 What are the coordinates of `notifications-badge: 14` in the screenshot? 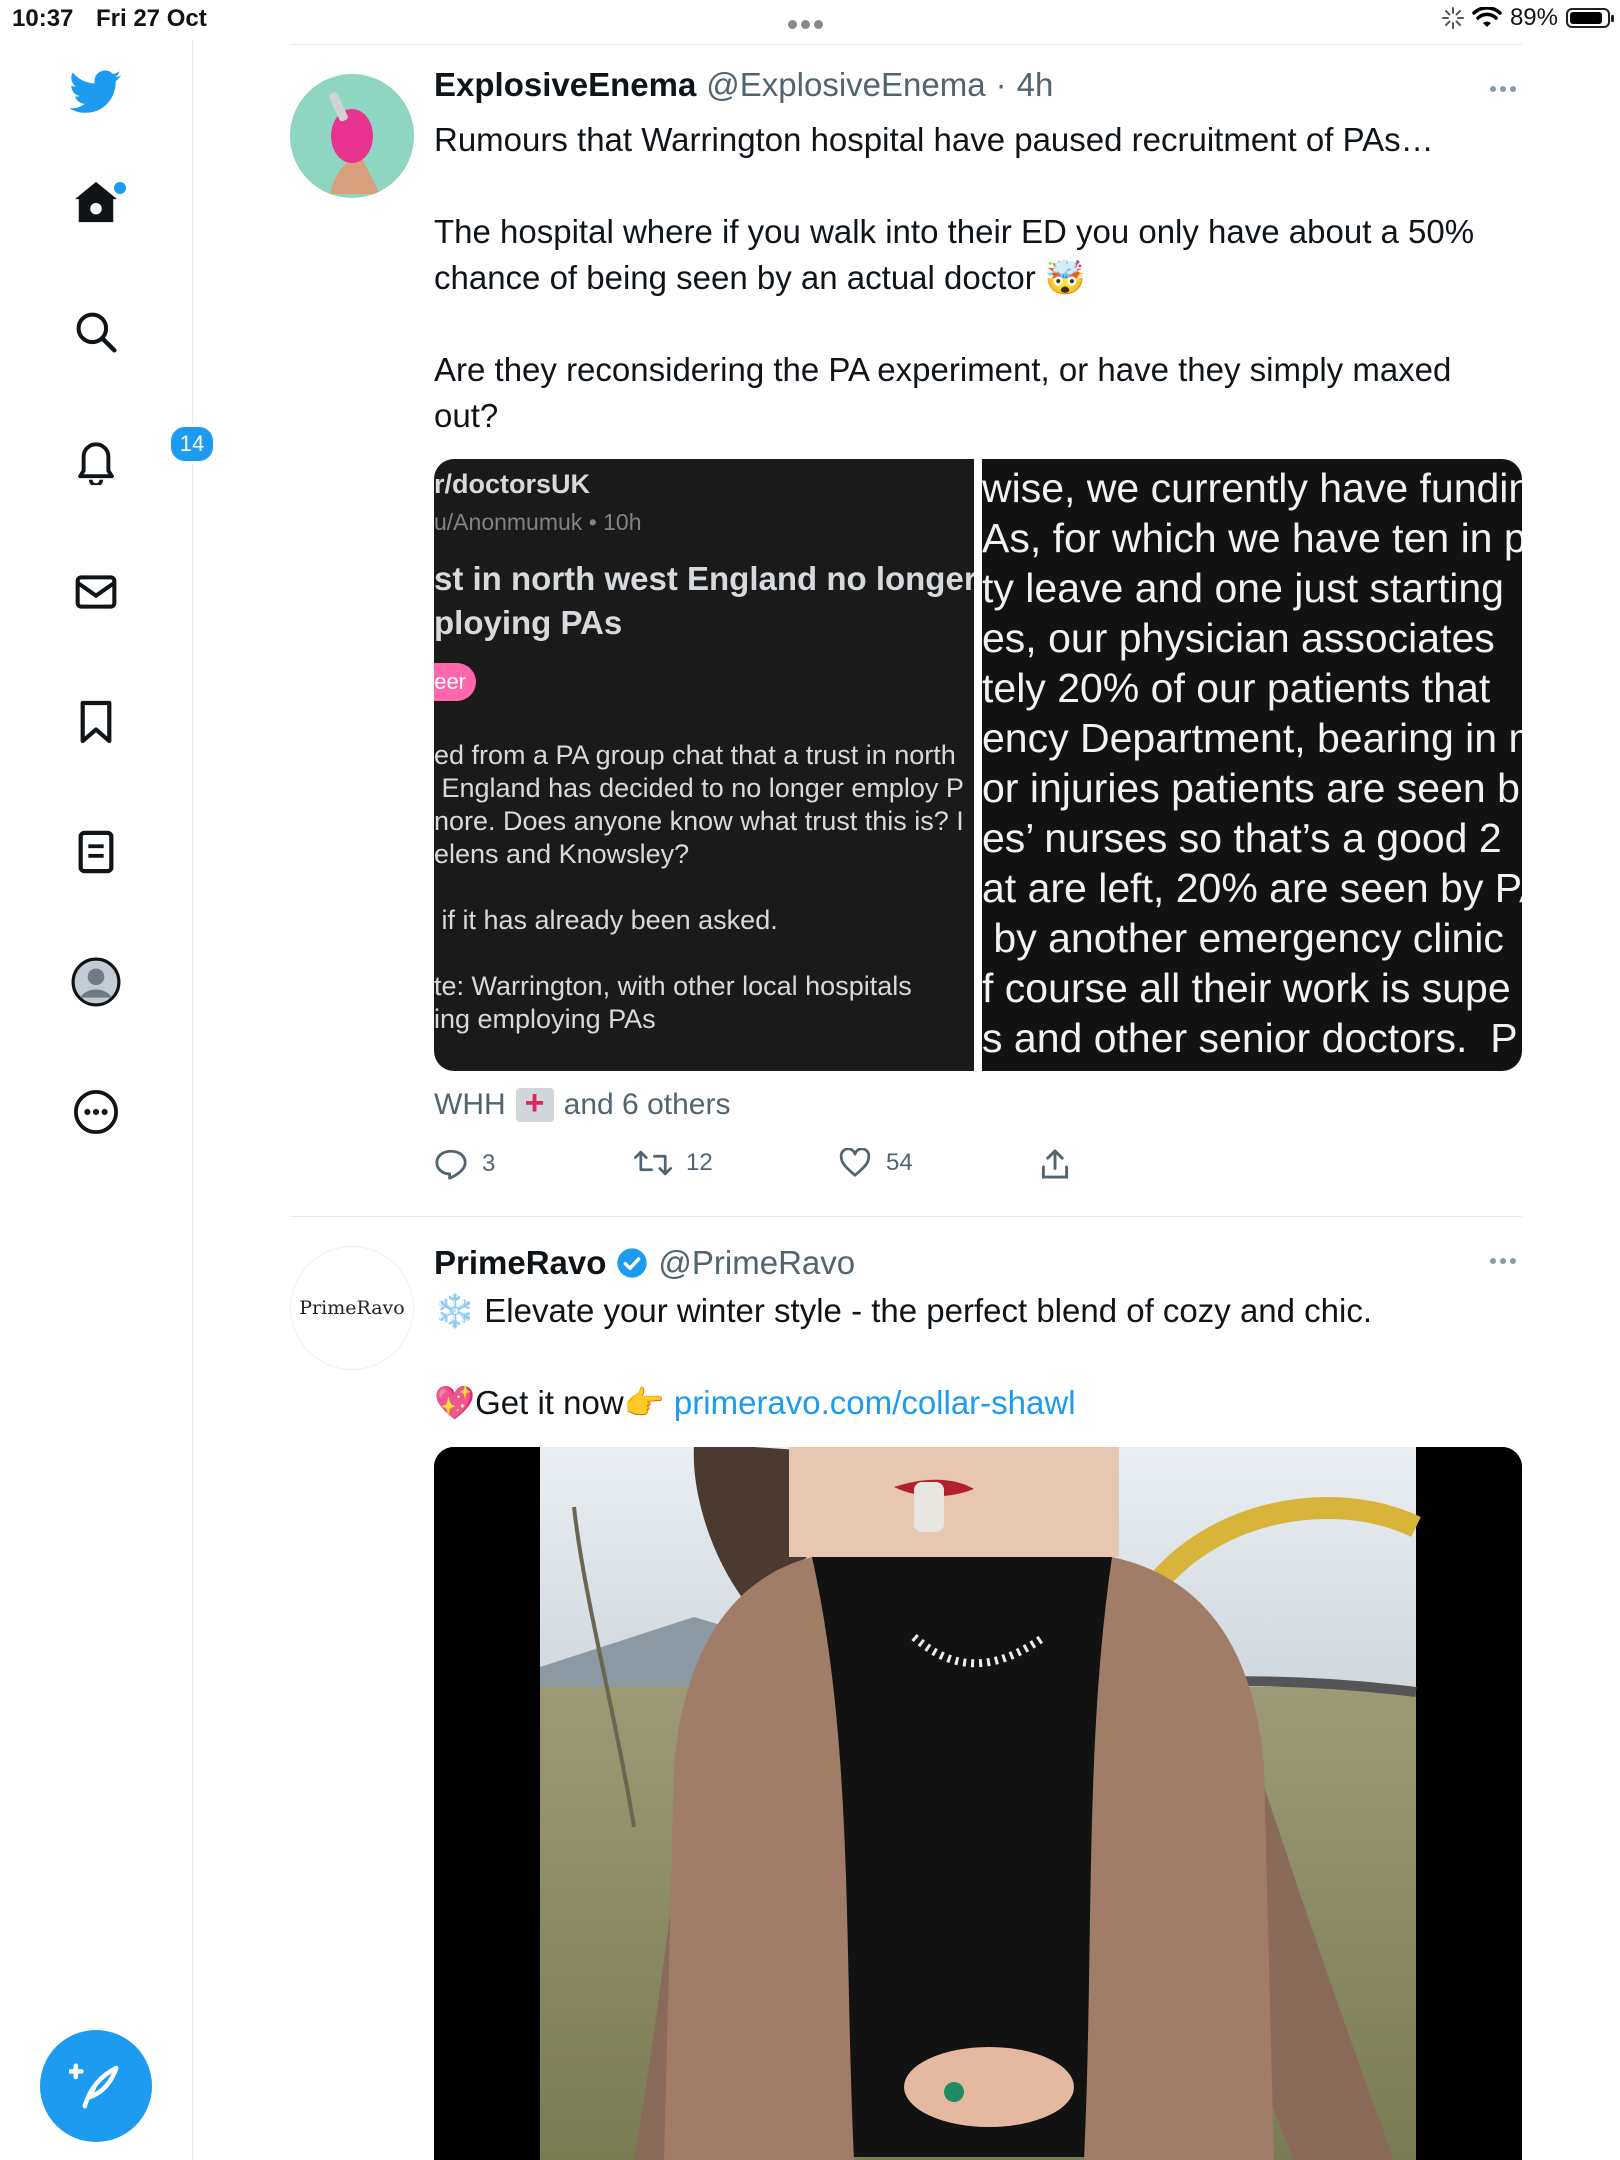 It's located at (192, 444).